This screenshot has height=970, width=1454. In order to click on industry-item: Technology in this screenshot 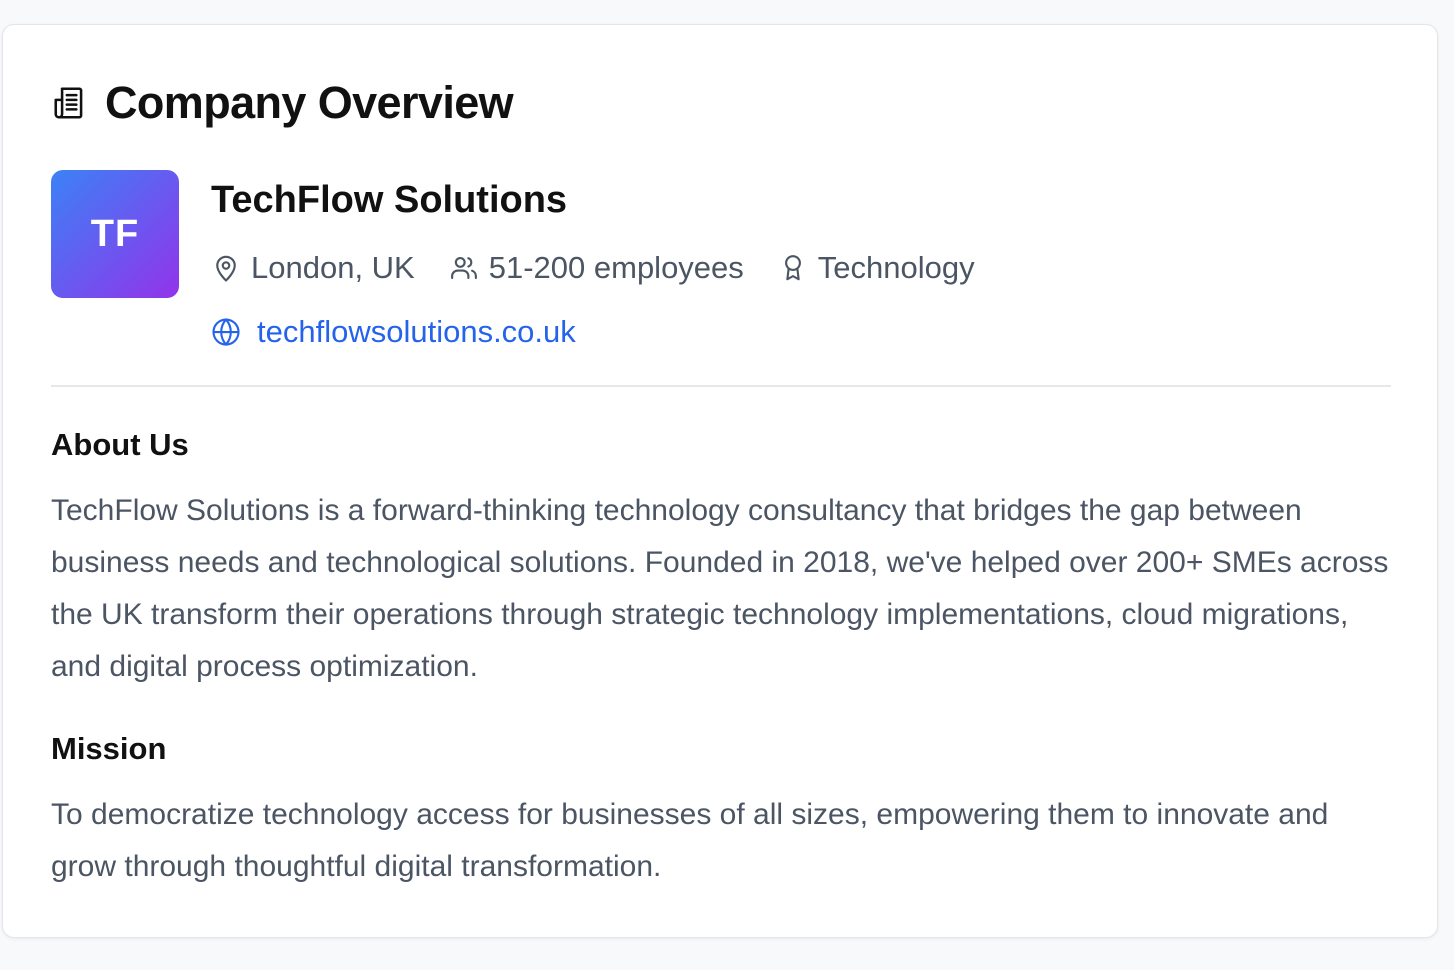, I will do `click(876, 268)`.